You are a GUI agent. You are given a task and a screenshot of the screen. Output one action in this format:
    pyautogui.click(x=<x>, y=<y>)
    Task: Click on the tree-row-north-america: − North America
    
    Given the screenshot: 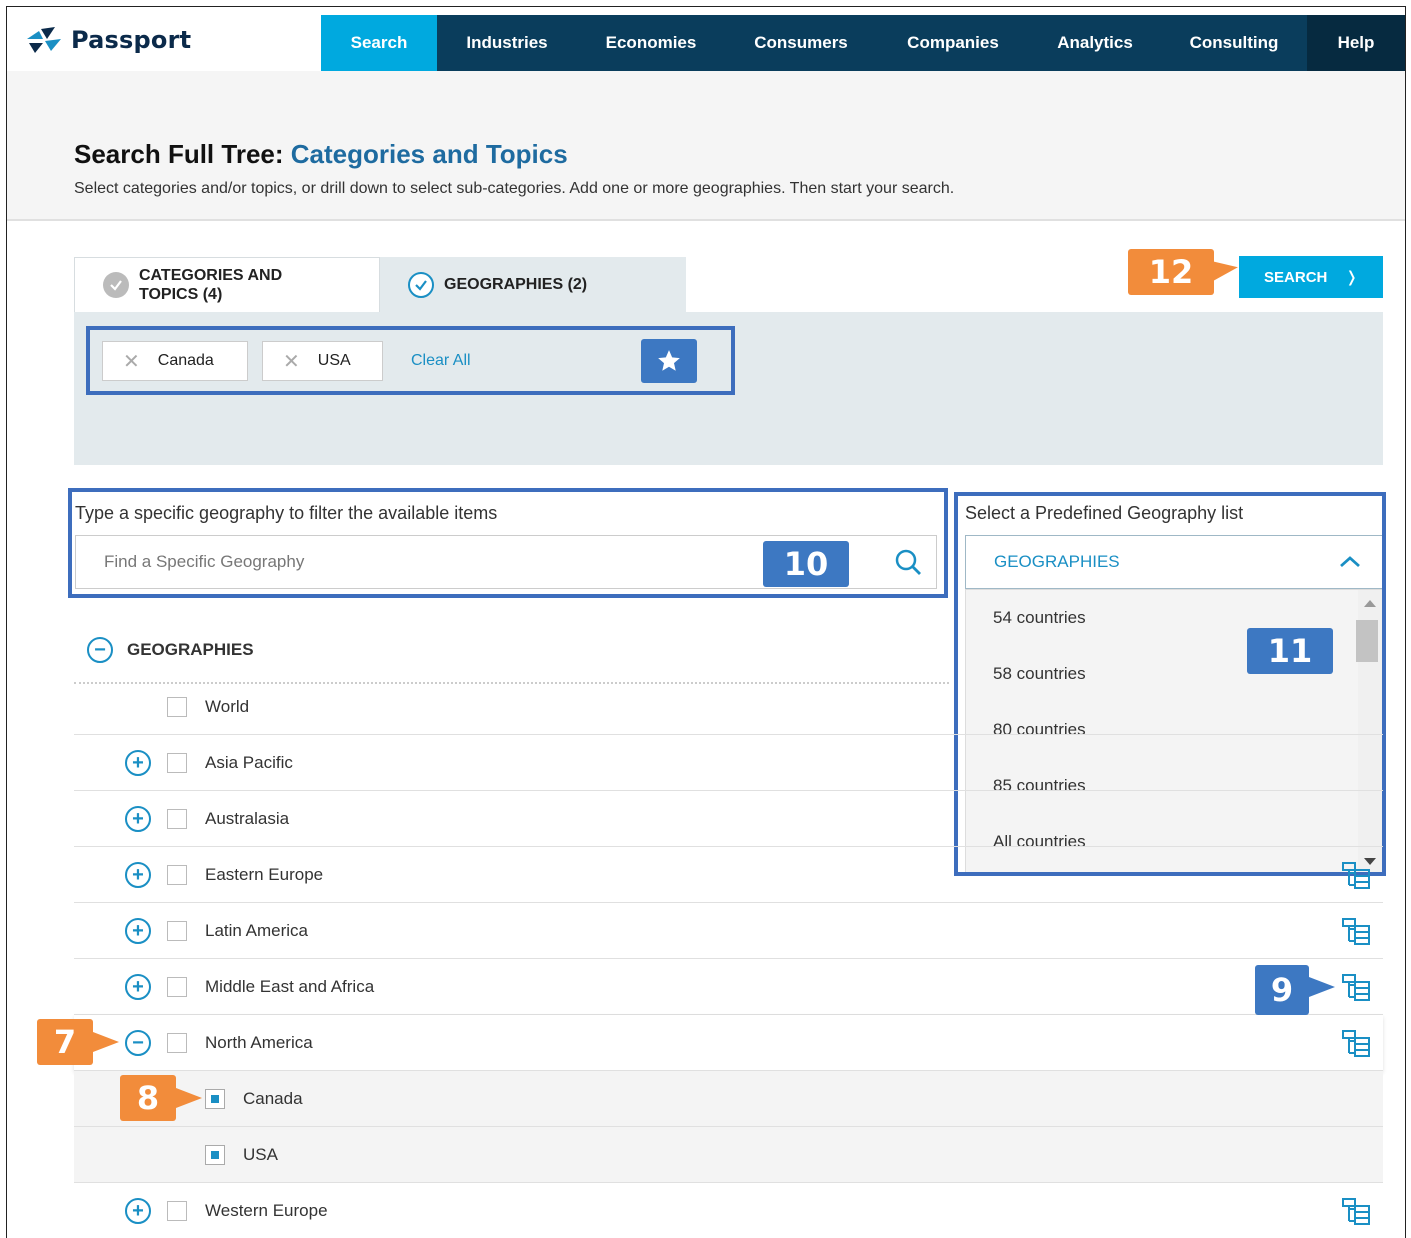 What is the action you would take?
    pyautogui.click(x=728, y=1043)
    